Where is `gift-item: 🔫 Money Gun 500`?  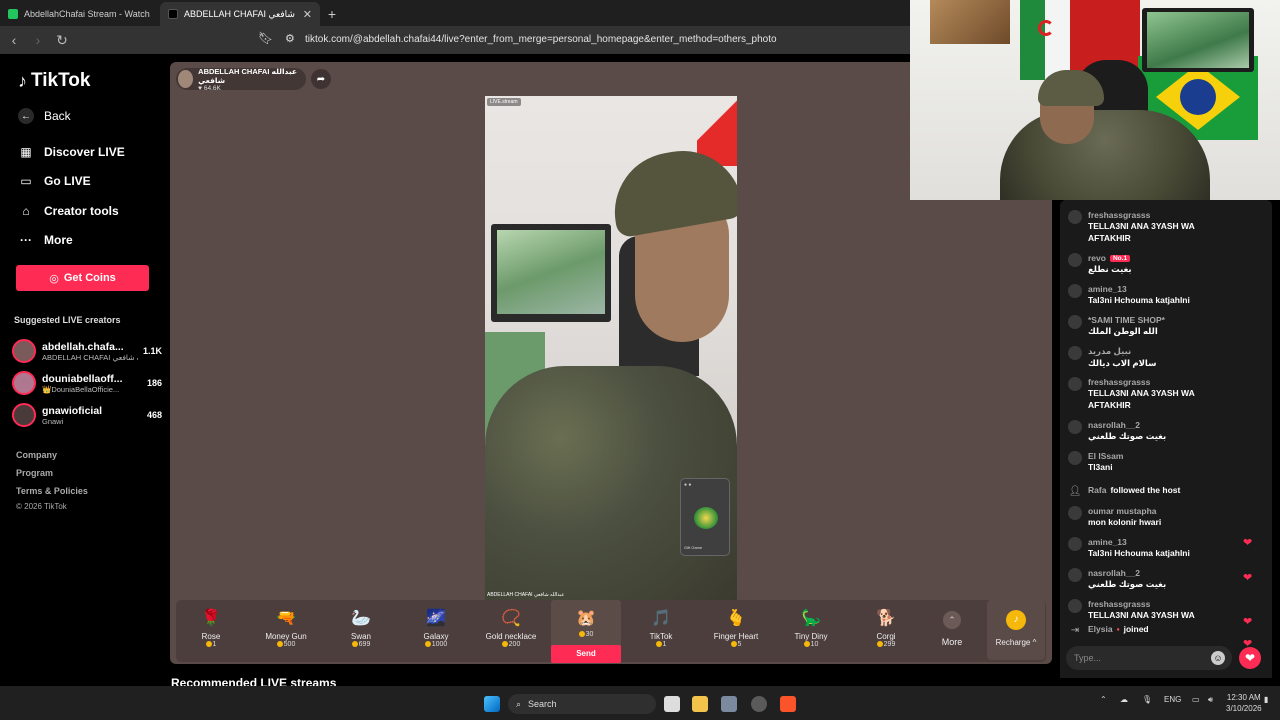 gift-item: 🔫 Money Gun 500 is located at coordinates (286, 631).